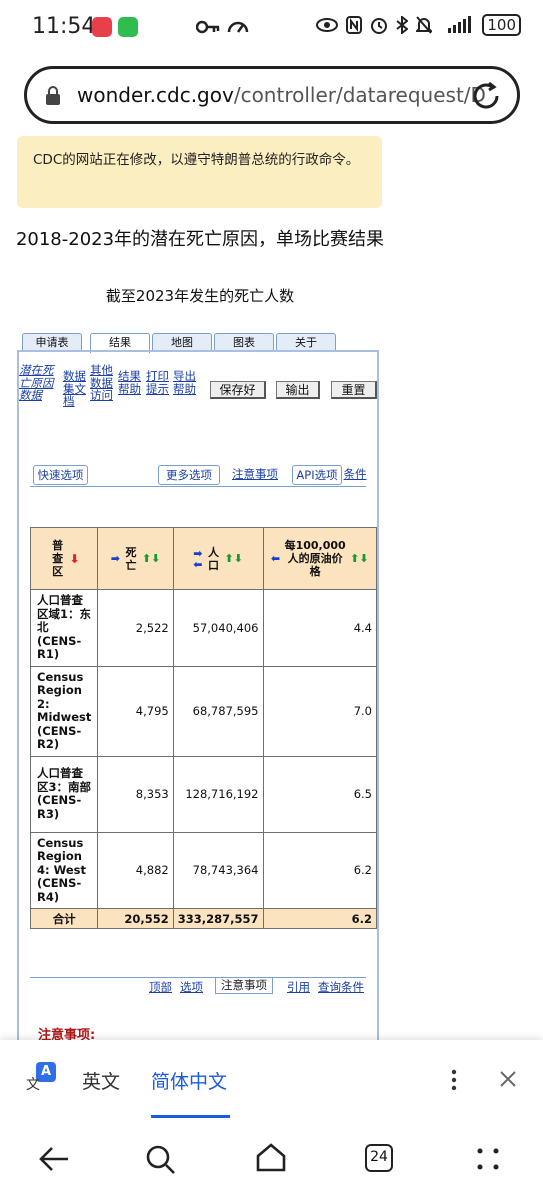 The height and width of the screenshot is (1200, 543). What do you see at coordinates (64, 558) in the screenshot?
I see `header-region: 普查区 ⬇` at bounding box center [64, 558].